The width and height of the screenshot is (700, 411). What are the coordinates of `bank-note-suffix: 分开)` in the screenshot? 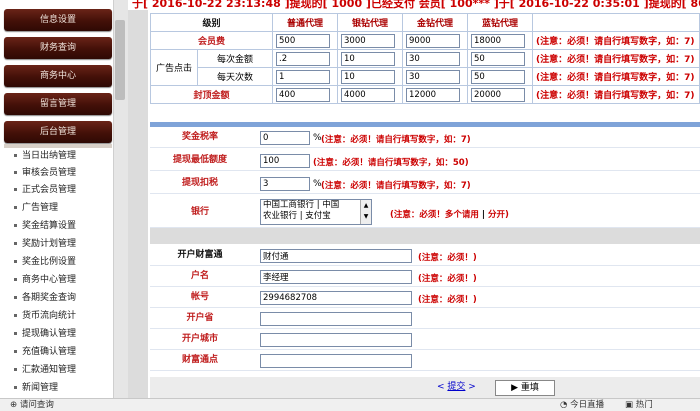 It's located at (498, 215).